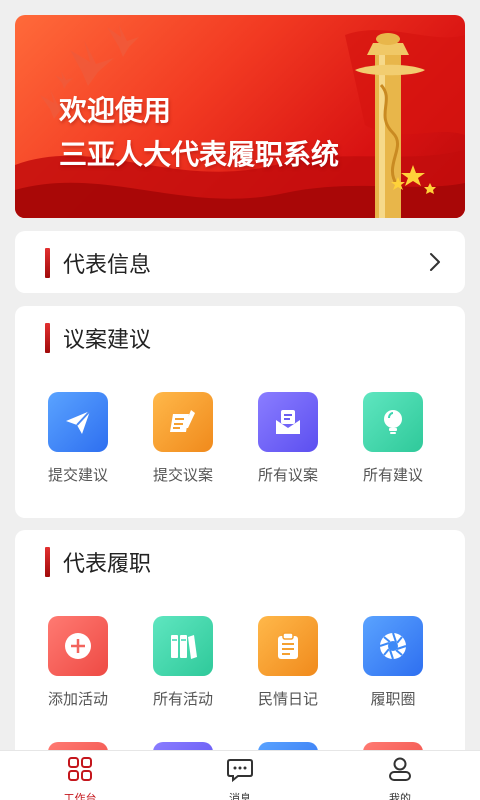 This screenshot has height=800, width=480. I want to click on books-icon, so click(183, 646).